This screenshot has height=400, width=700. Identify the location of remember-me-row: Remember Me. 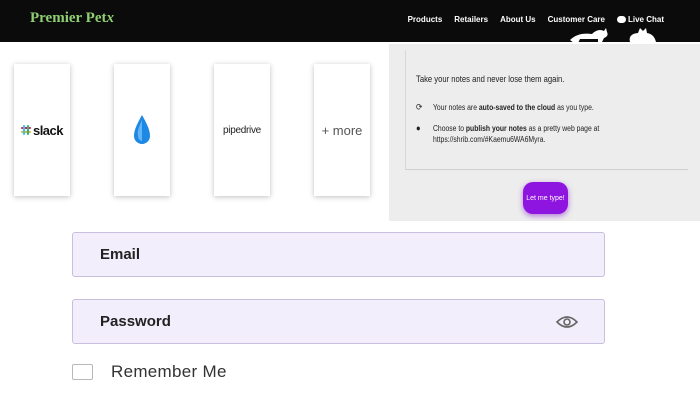
(149, 372).